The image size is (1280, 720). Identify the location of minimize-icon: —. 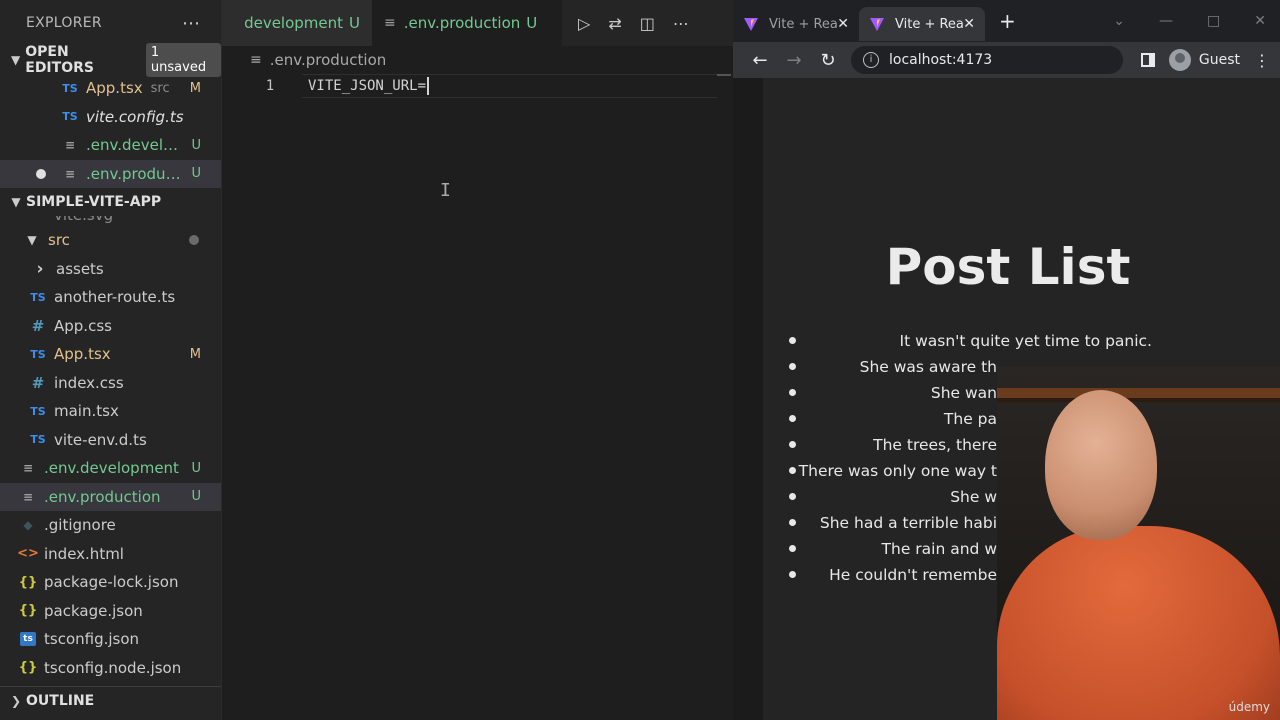
(1166, 21).